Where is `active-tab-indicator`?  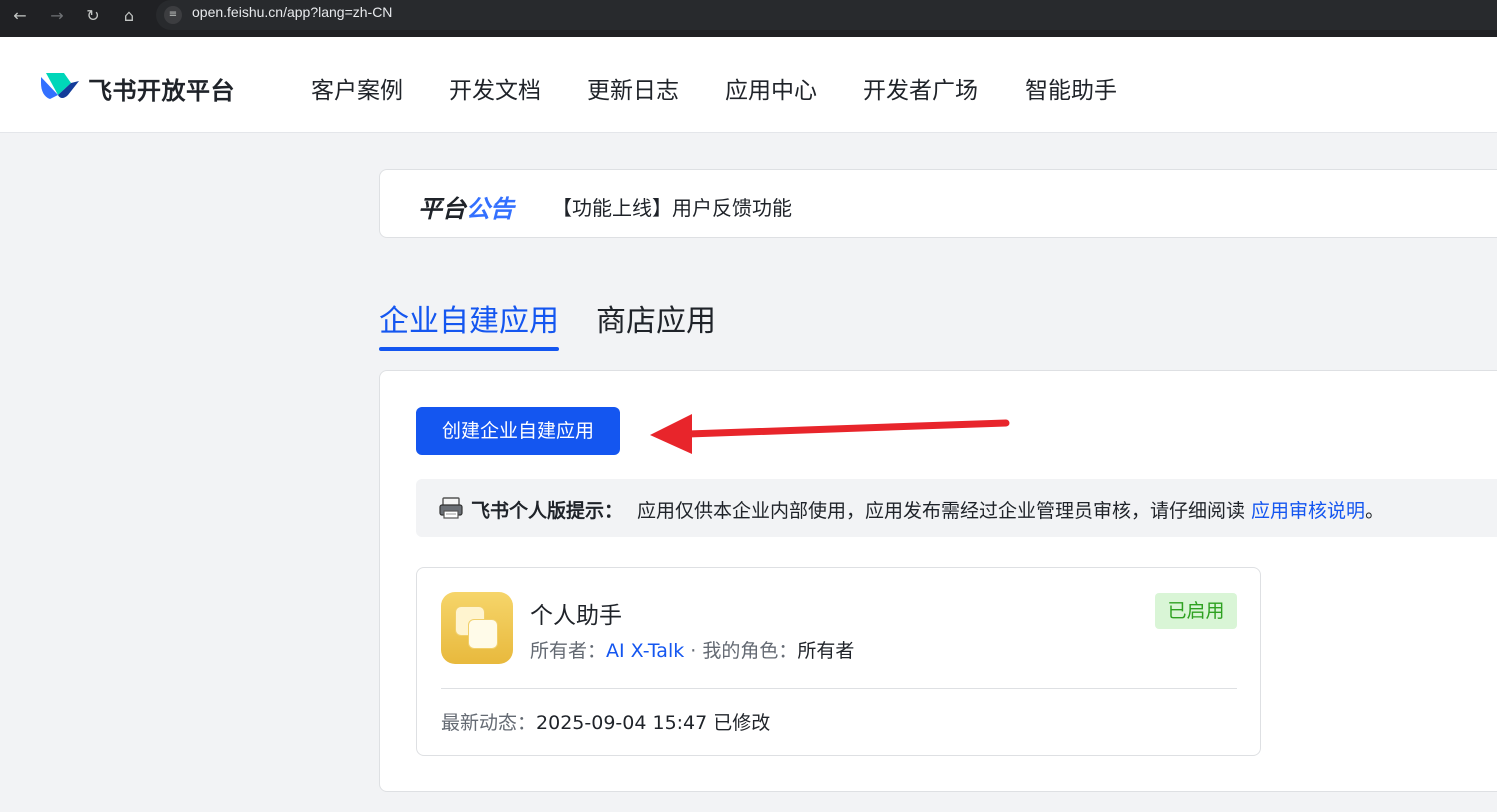
active-tab-indicator is located at coordinates (469, 349).